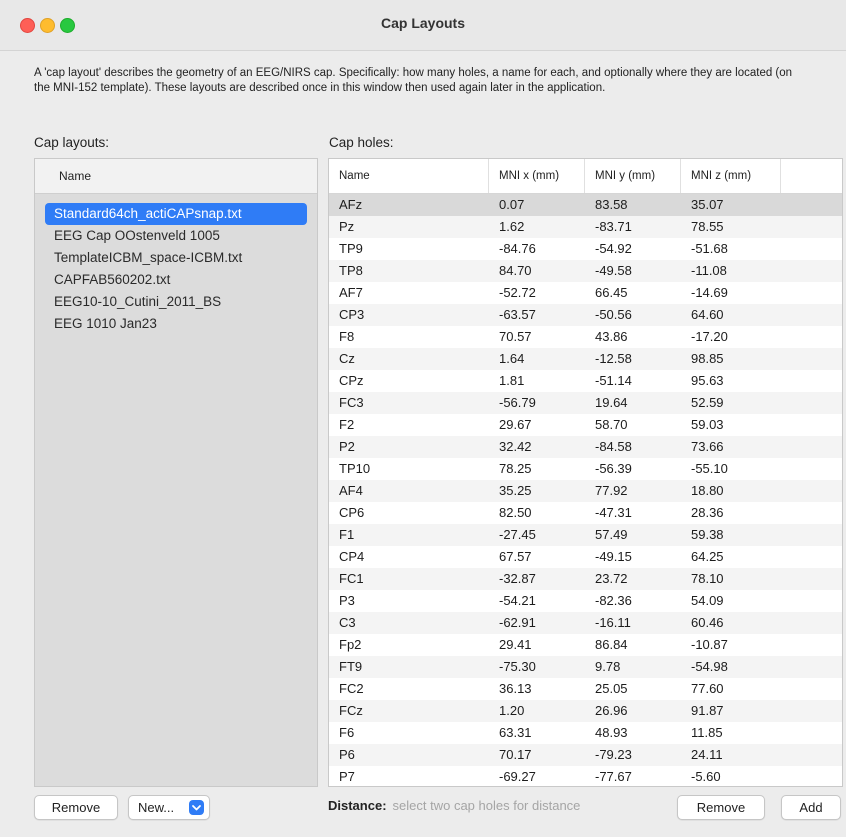 The width and height of the screenshot is (846, 837). What do you see at coordinates (585, 776) in the screenshot?
I see `cap-hole-row: P7 -69.27 -77.67 -5.60` at bounding box center [585, 776].